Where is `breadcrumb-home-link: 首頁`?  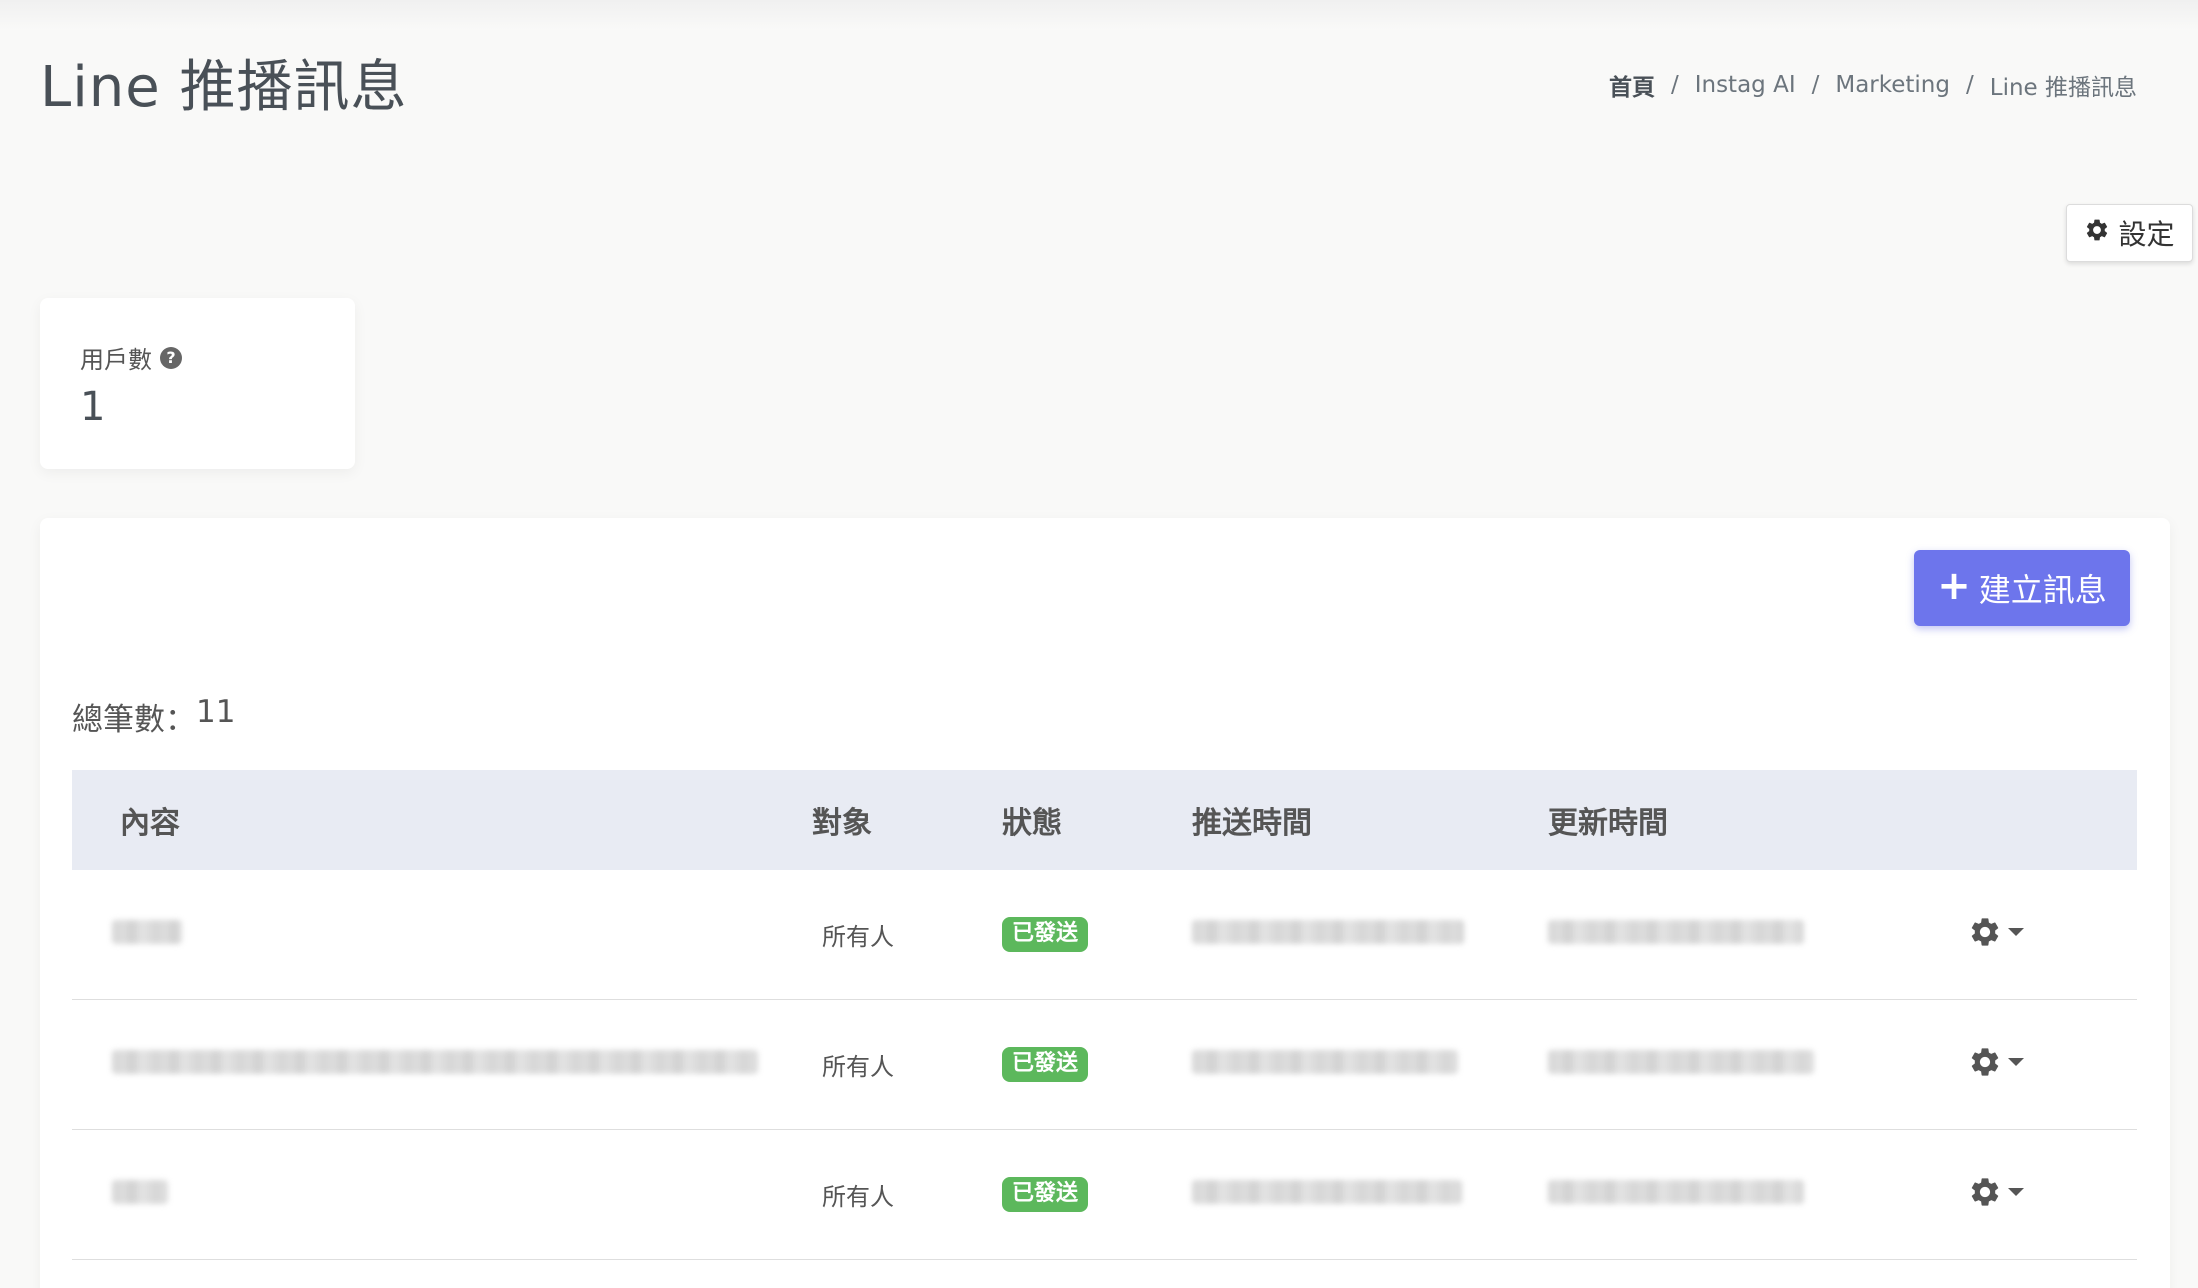 breadcrumb-home-link: 首頁 is located at coordinates (1632, 85).